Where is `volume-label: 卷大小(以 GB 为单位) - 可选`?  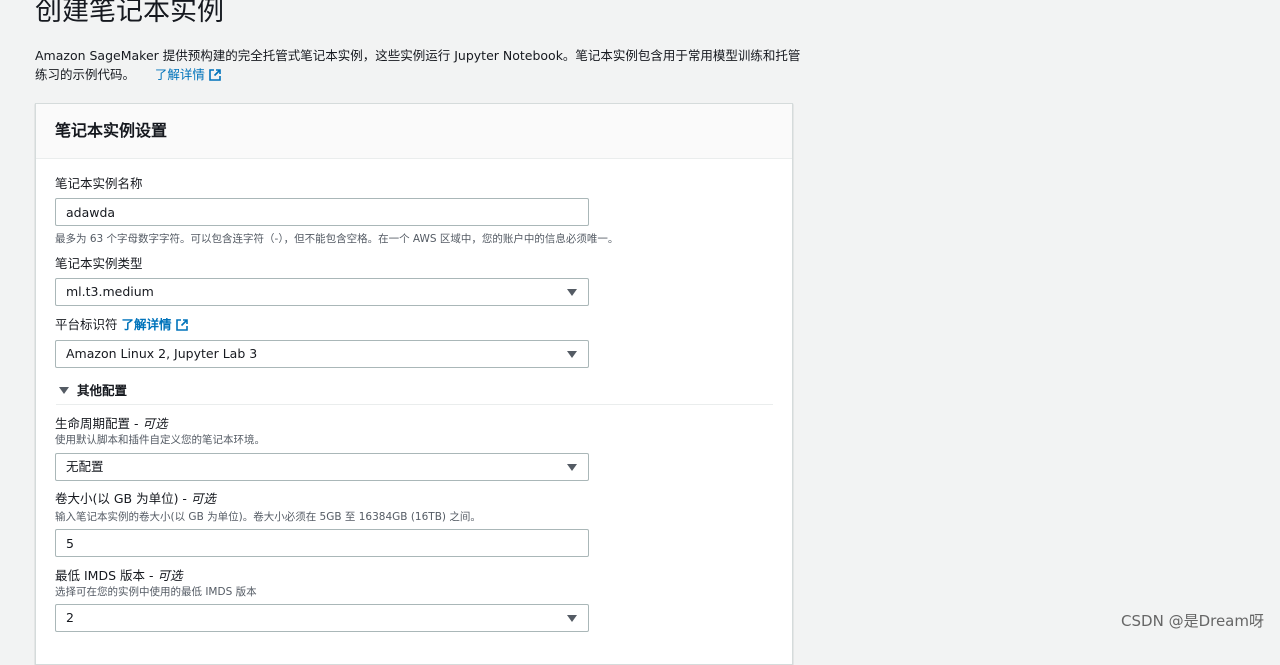 volume-label: 卷大小(以 GB 为单位) - 可选 is located at coordinates (135, 499).